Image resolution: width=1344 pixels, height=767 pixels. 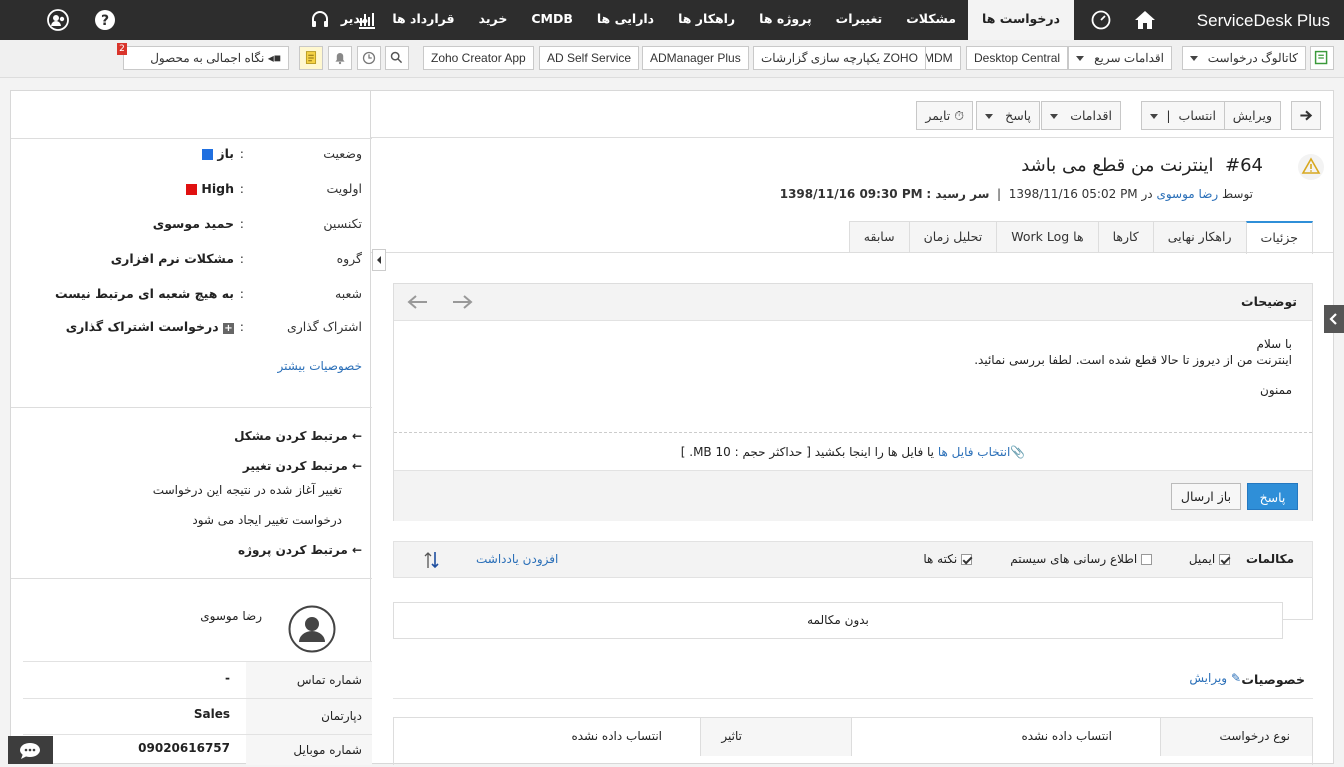 I want to click on new-request-icon, so click(x=1322, y=58).